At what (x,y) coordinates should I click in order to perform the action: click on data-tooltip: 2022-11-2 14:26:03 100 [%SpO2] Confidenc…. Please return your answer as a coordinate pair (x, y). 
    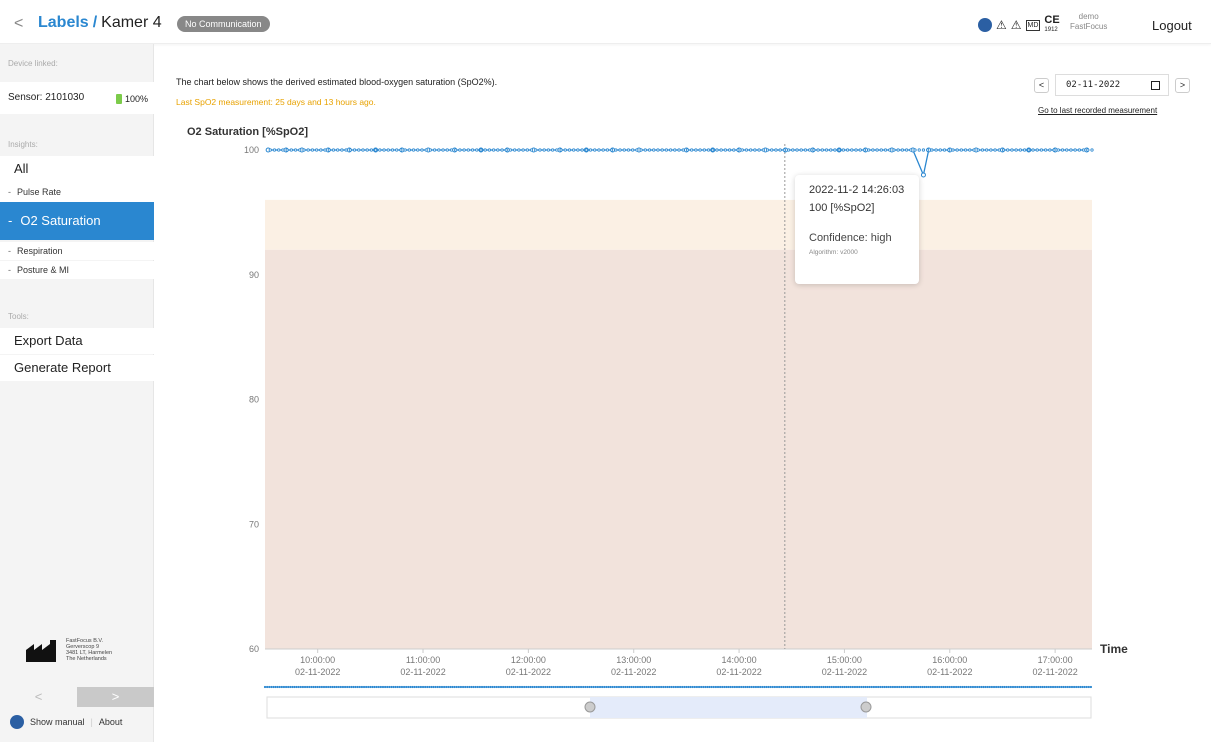
    Looking at the image, I should click on (857, 229).